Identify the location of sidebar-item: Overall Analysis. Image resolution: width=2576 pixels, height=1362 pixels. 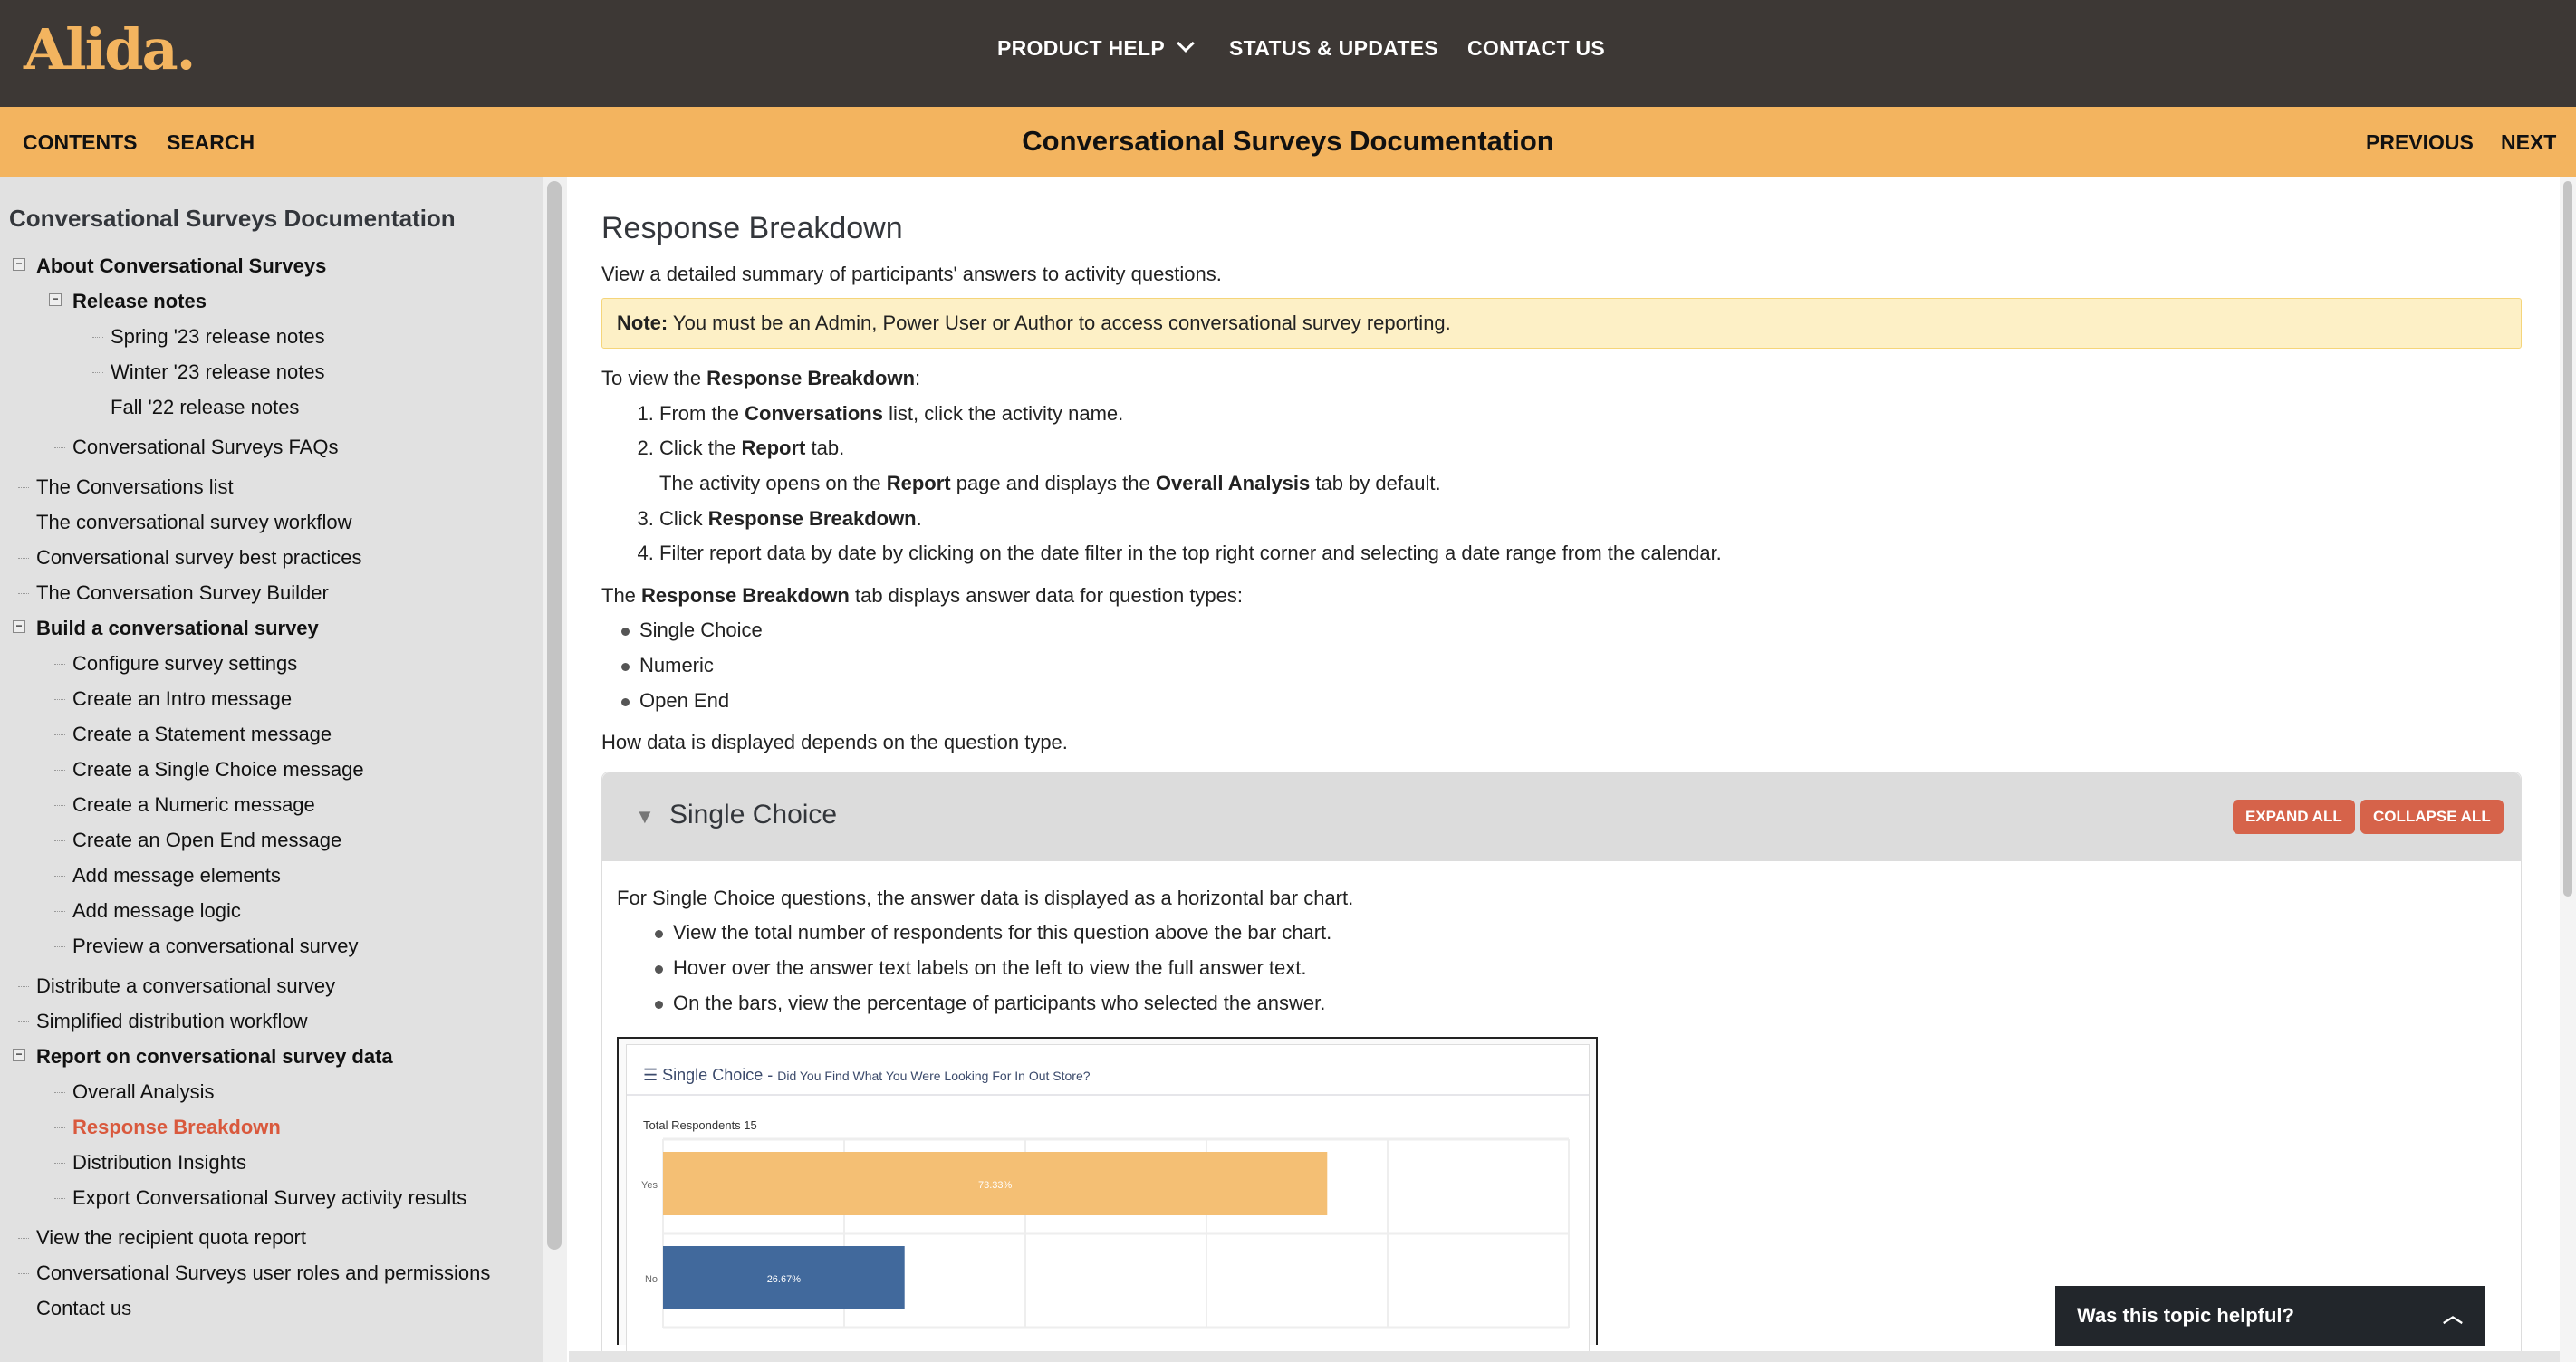
(271, 1091).